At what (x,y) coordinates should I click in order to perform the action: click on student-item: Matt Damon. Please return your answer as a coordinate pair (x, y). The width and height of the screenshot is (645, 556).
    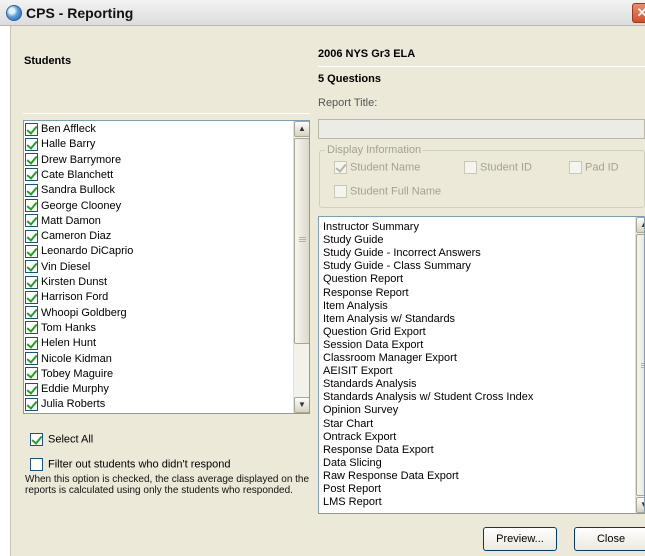
    Looking at the image, I should click on (63, 221).